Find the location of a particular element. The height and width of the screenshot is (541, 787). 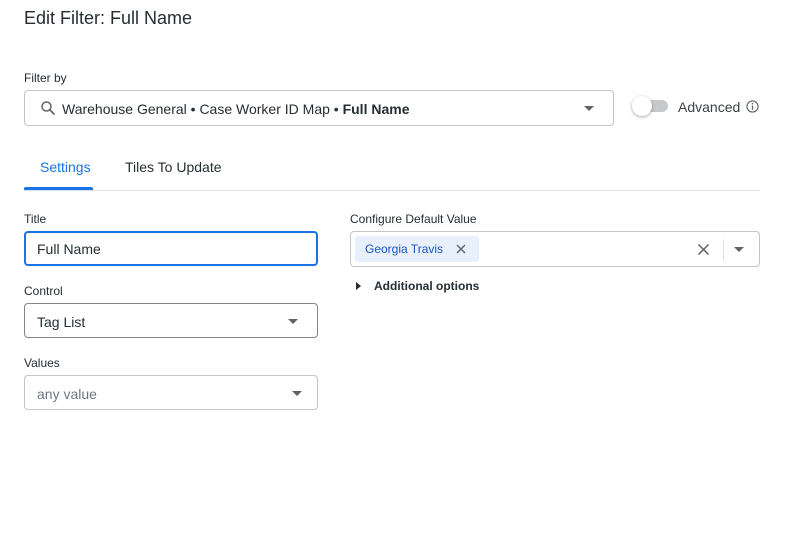

filter-by-field-name: Full Name is located at coordinates (376, 109).